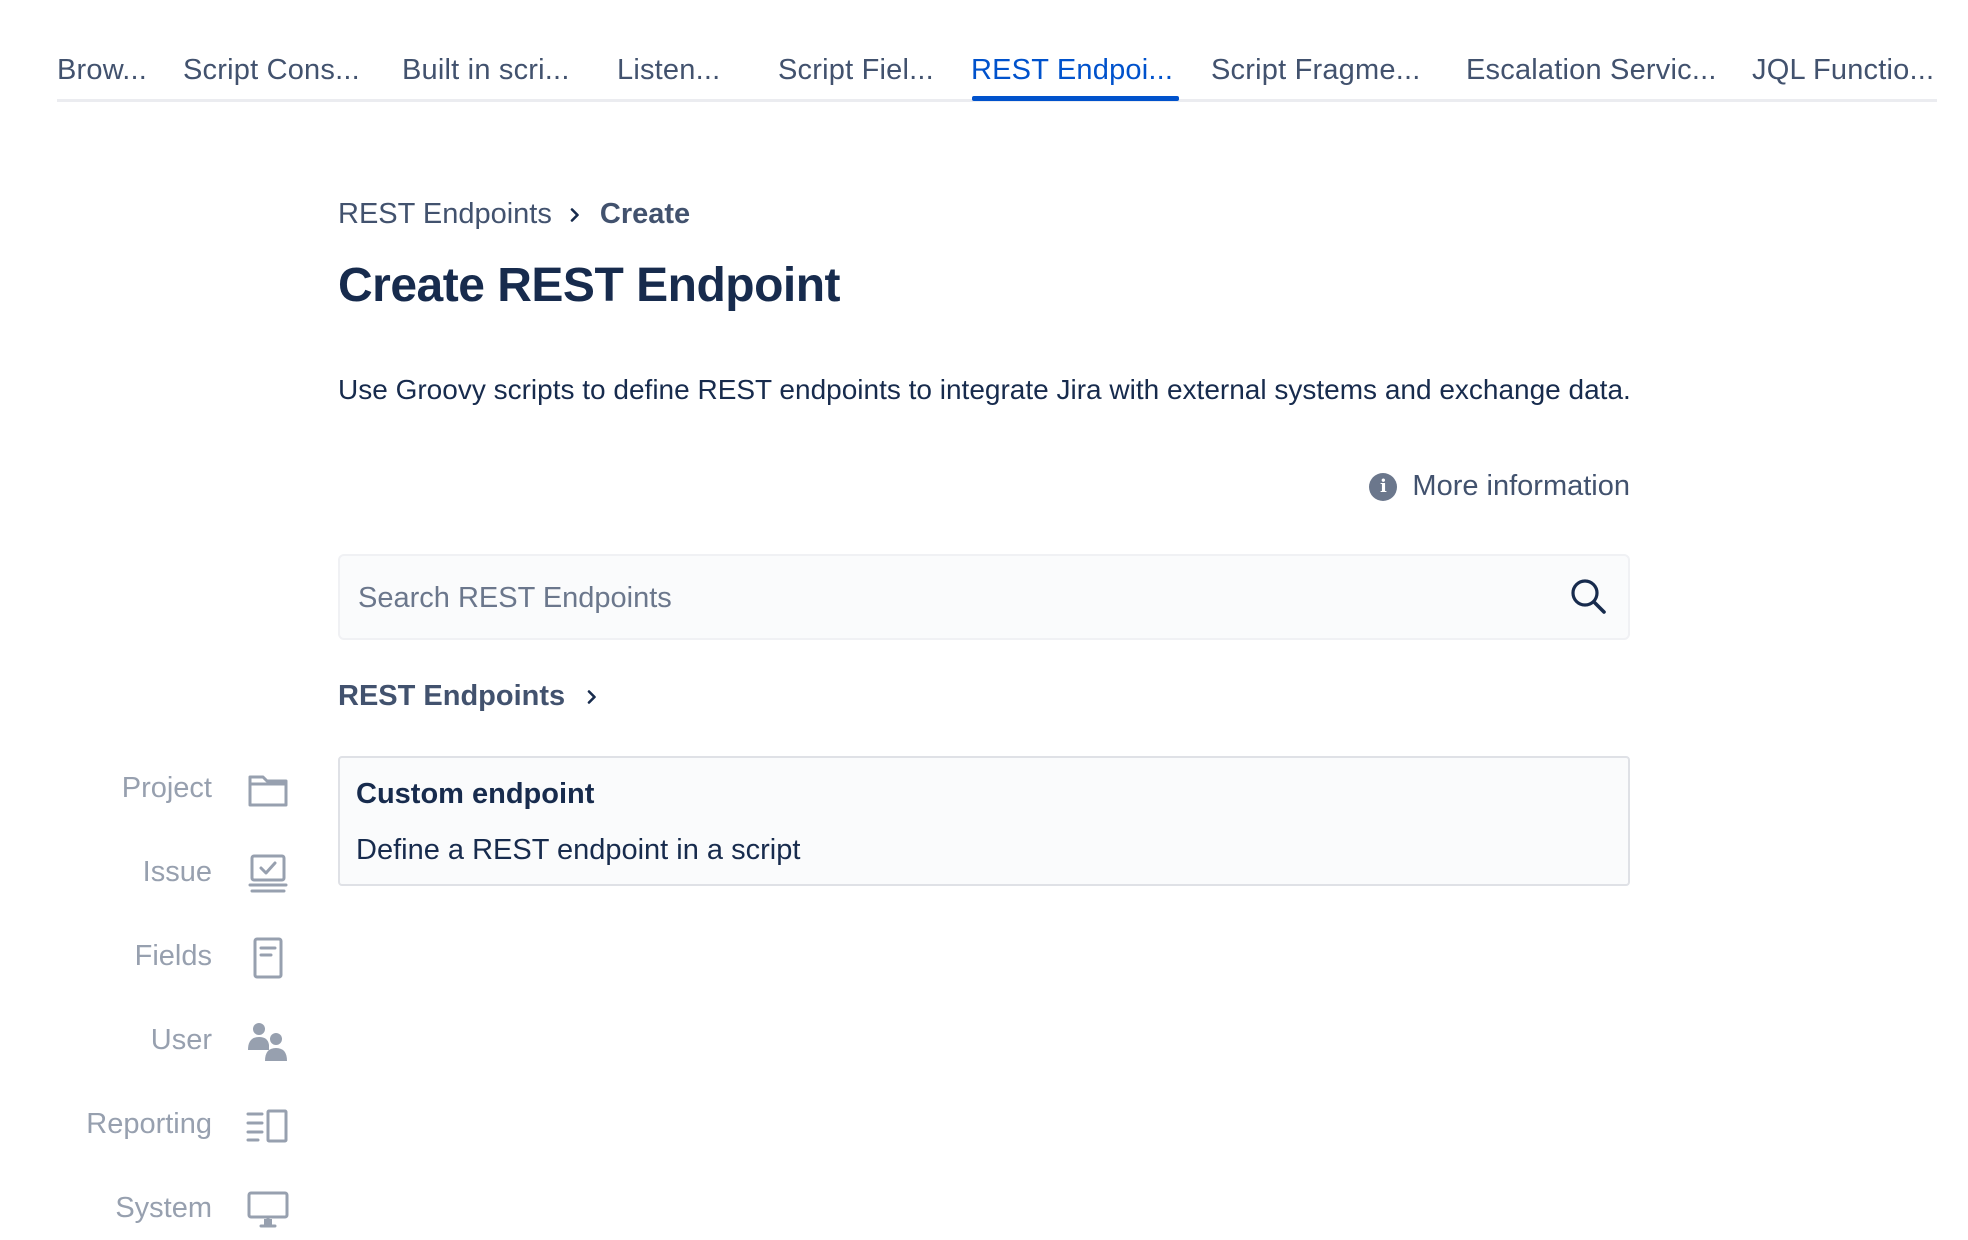 The image size is (1968, 1240). I want to click on reporting-icon, so click(267, 1126).